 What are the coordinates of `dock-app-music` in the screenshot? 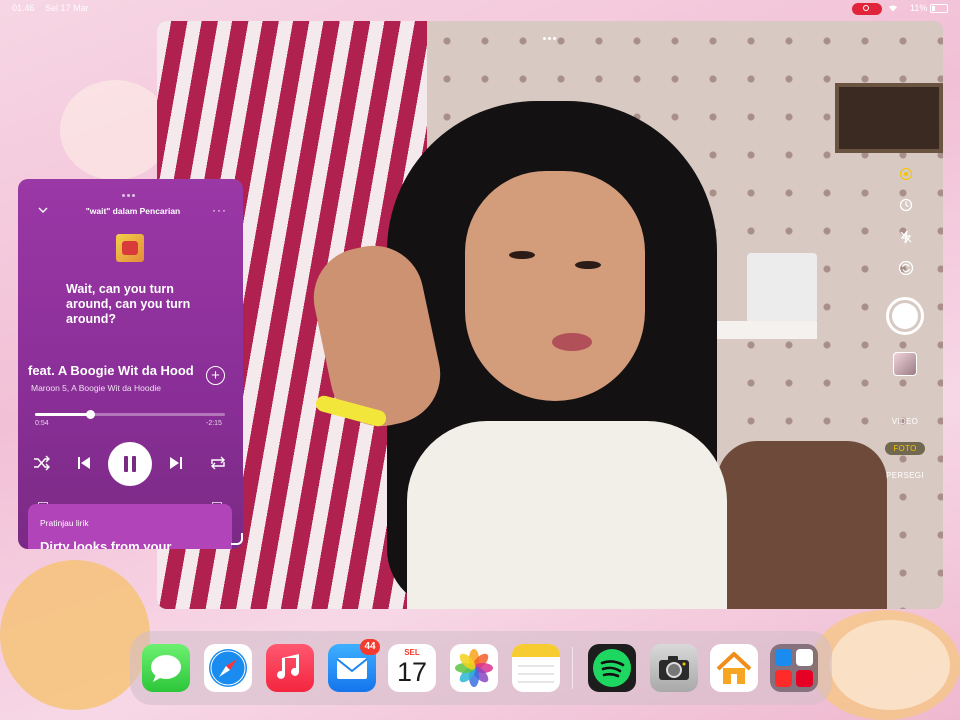 It's located at (290, 668).